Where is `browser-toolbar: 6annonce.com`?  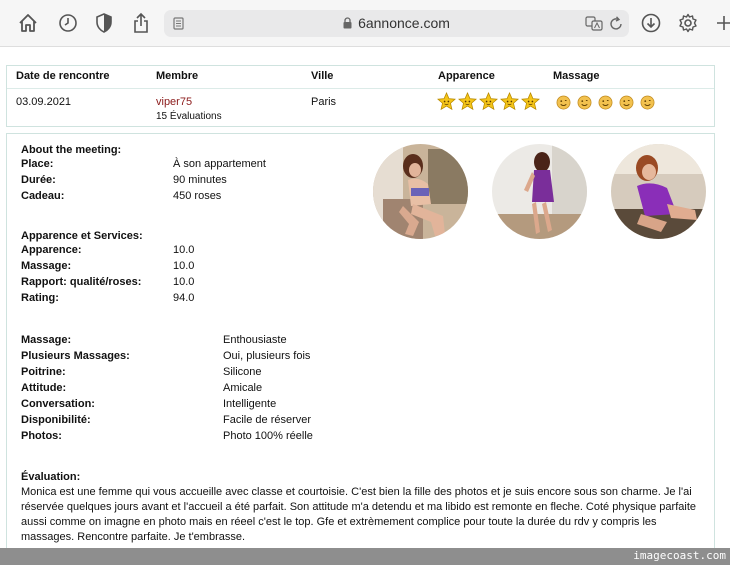 browser-toolbar: 6annonce.com is located at coordinates (365, 23).